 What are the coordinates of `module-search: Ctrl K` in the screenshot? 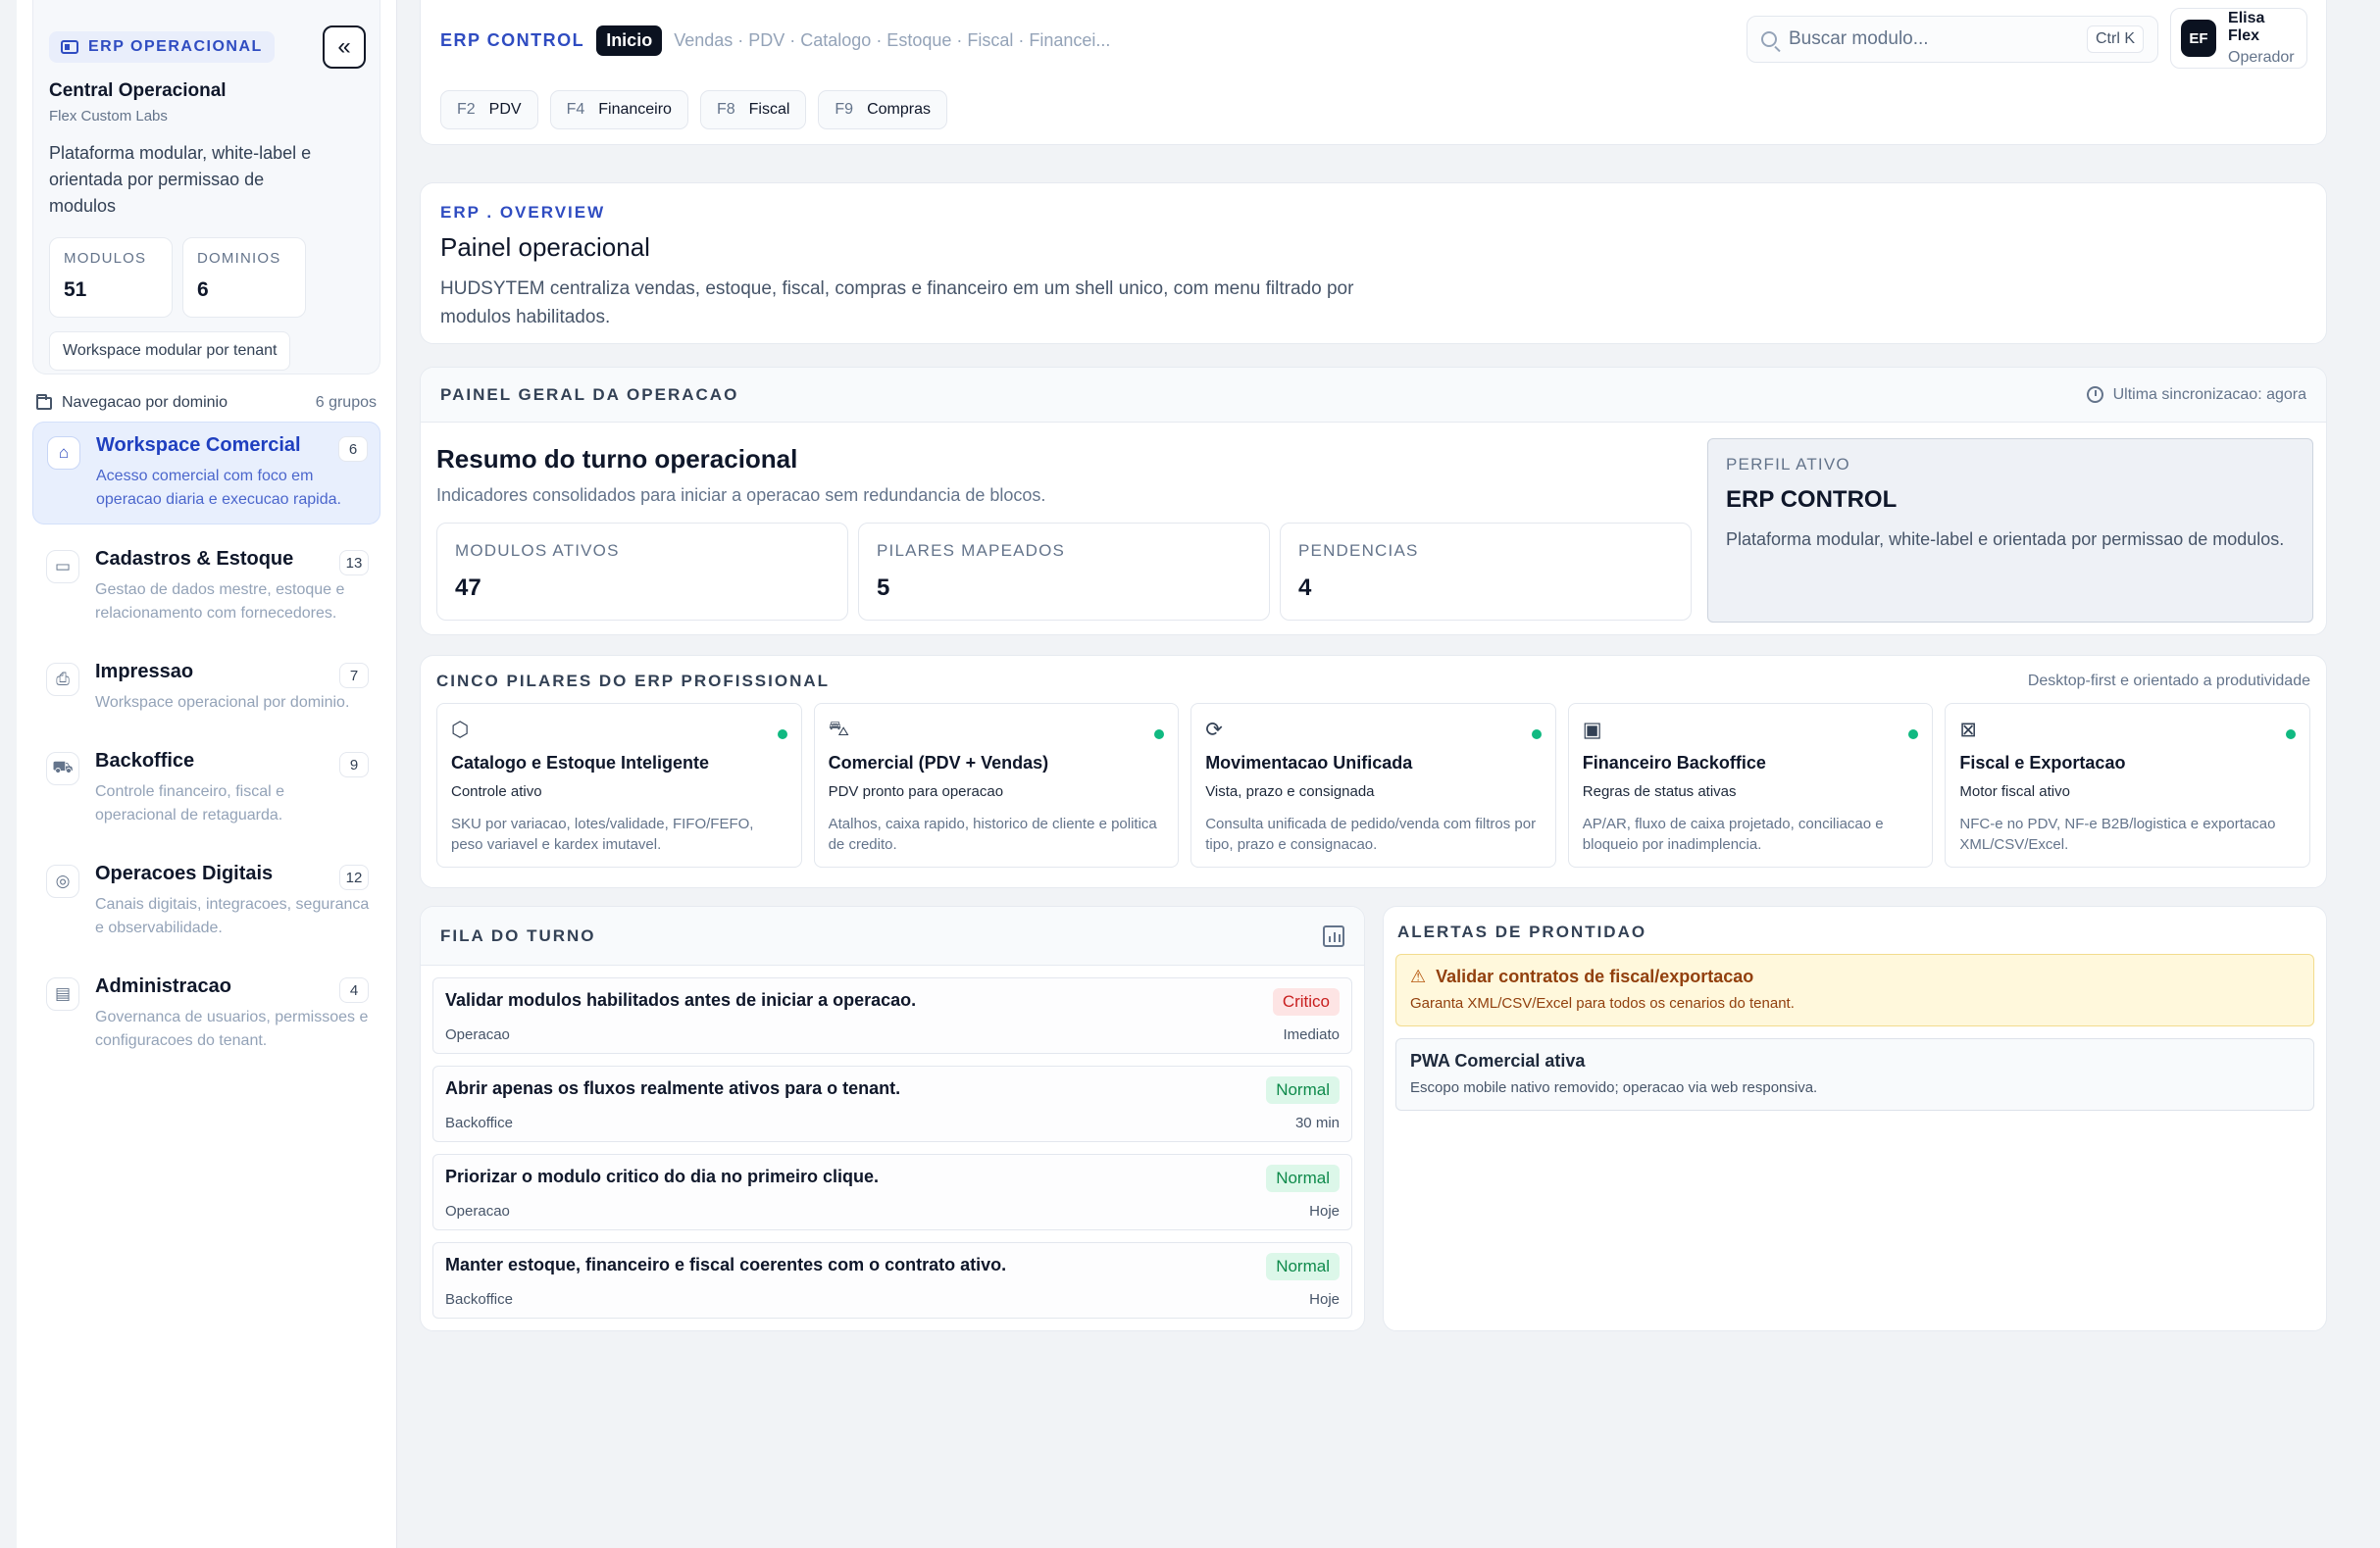 It's located at (1952, 40).